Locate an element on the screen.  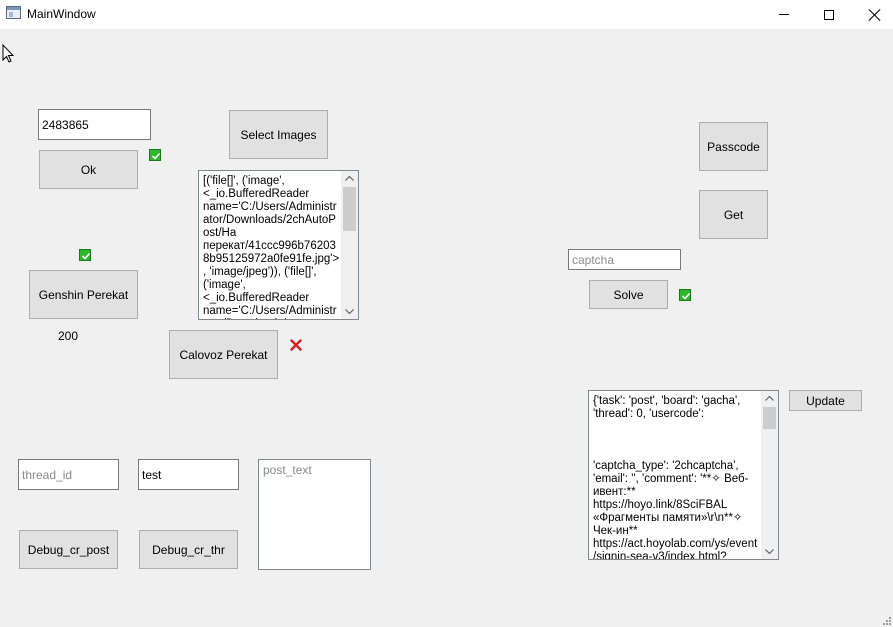
ok-status-check-icon is located at coordinates (155, 155).